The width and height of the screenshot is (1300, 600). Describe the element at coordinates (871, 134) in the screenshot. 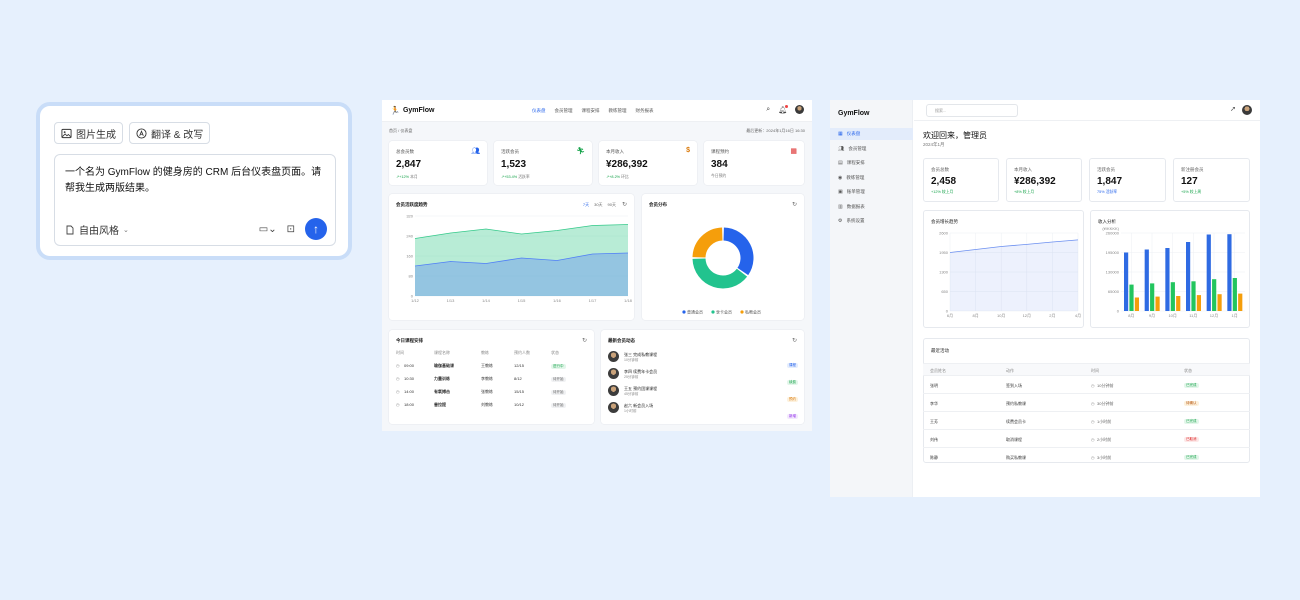

I see `sidebar-item-1: ▦ 仪表盘` at that location.